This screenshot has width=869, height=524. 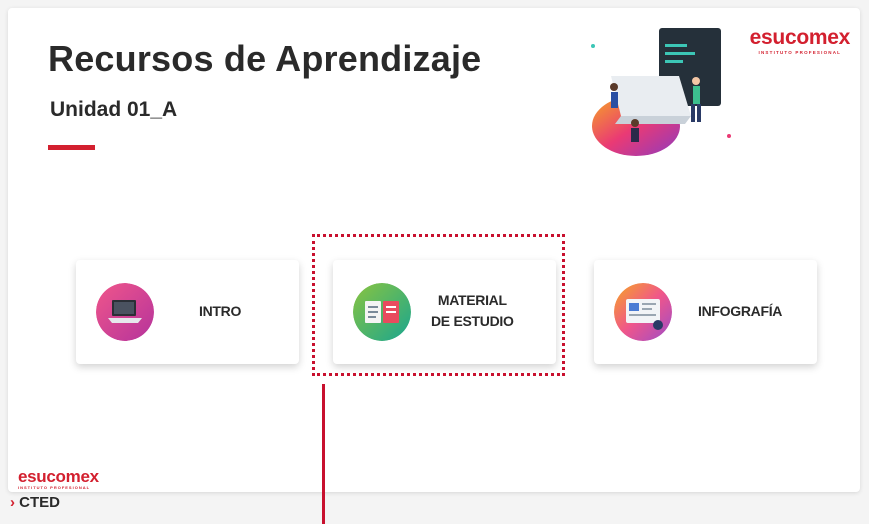 I want to click on brand-tagline: INSTITUTO PROFESIONAL, so click(x=800, y=52).